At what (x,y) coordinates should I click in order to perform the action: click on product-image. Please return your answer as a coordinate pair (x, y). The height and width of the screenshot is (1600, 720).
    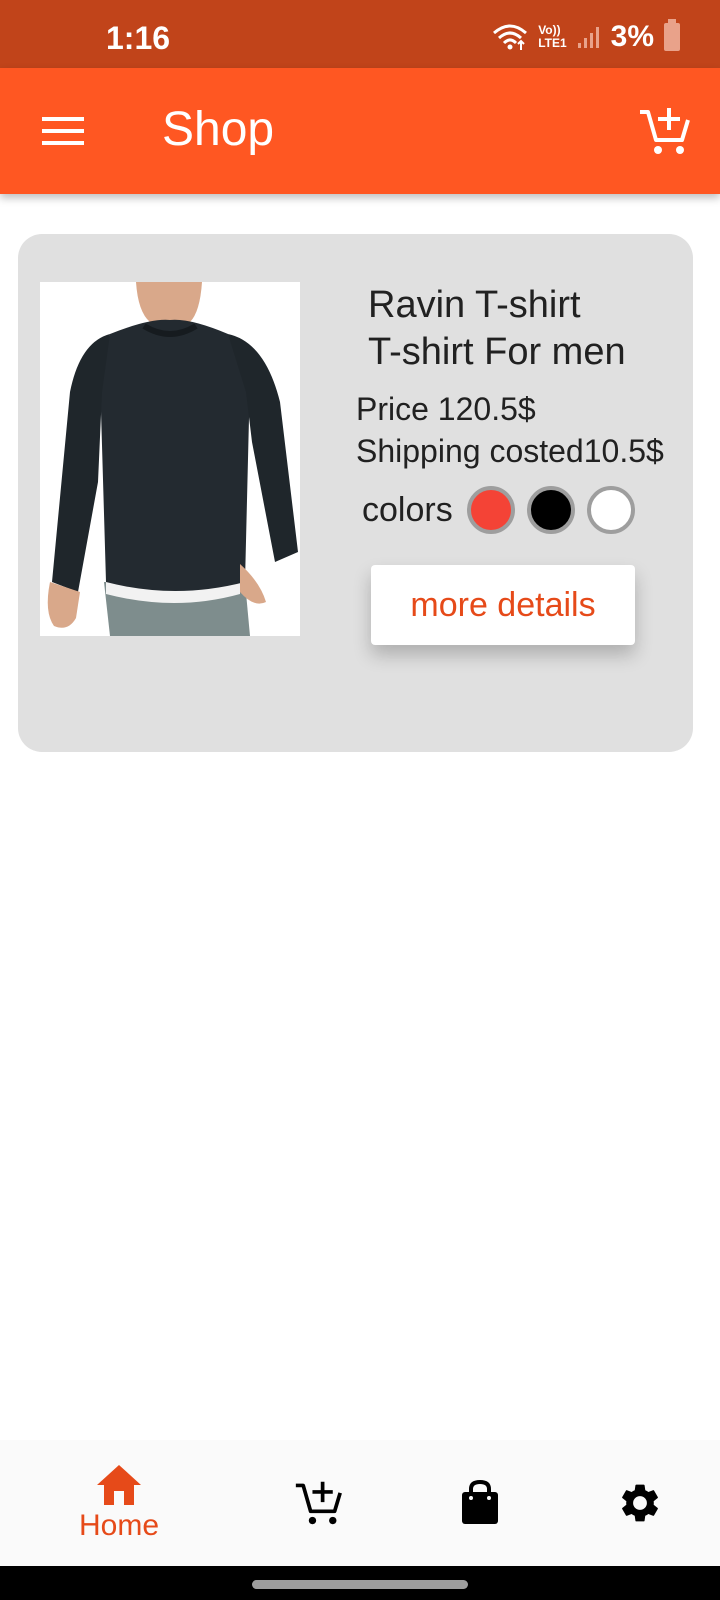
    Looking at the image, I should click on (170, 459).